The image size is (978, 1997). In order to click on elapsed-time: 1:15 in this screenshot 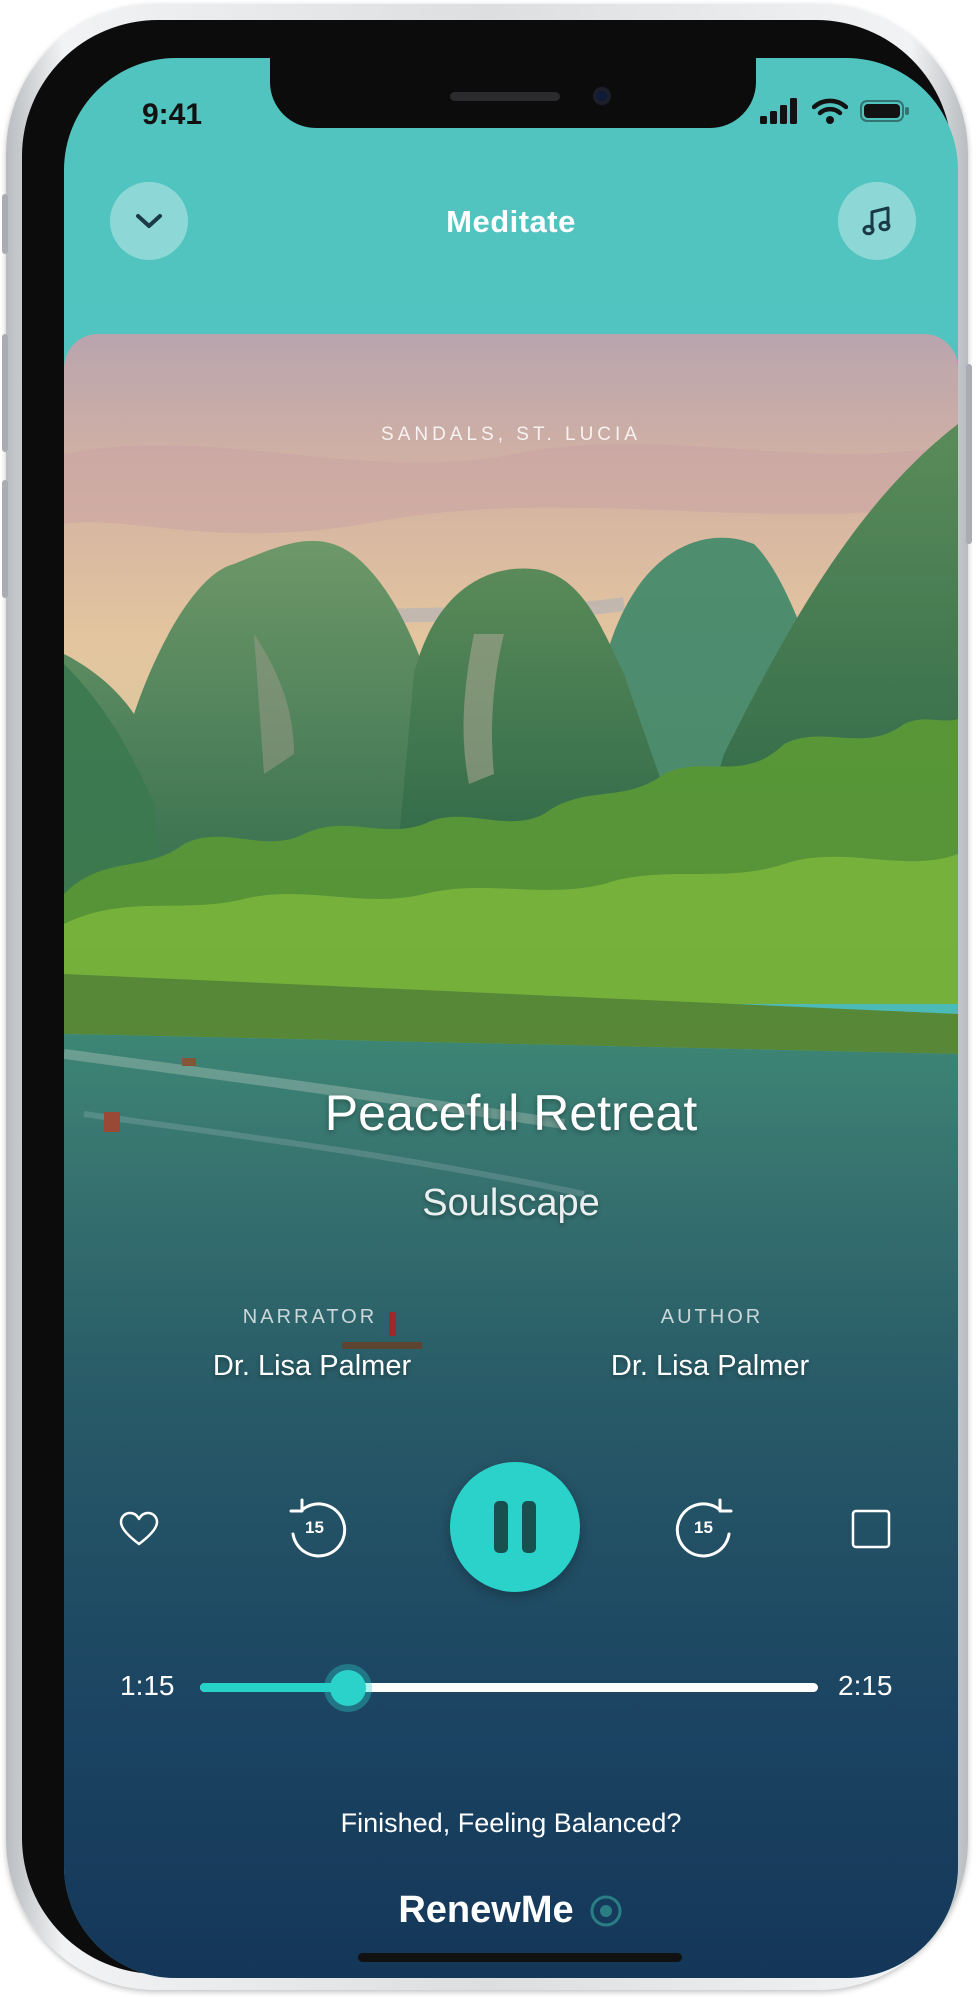, I will do `click(147, 1685)`.